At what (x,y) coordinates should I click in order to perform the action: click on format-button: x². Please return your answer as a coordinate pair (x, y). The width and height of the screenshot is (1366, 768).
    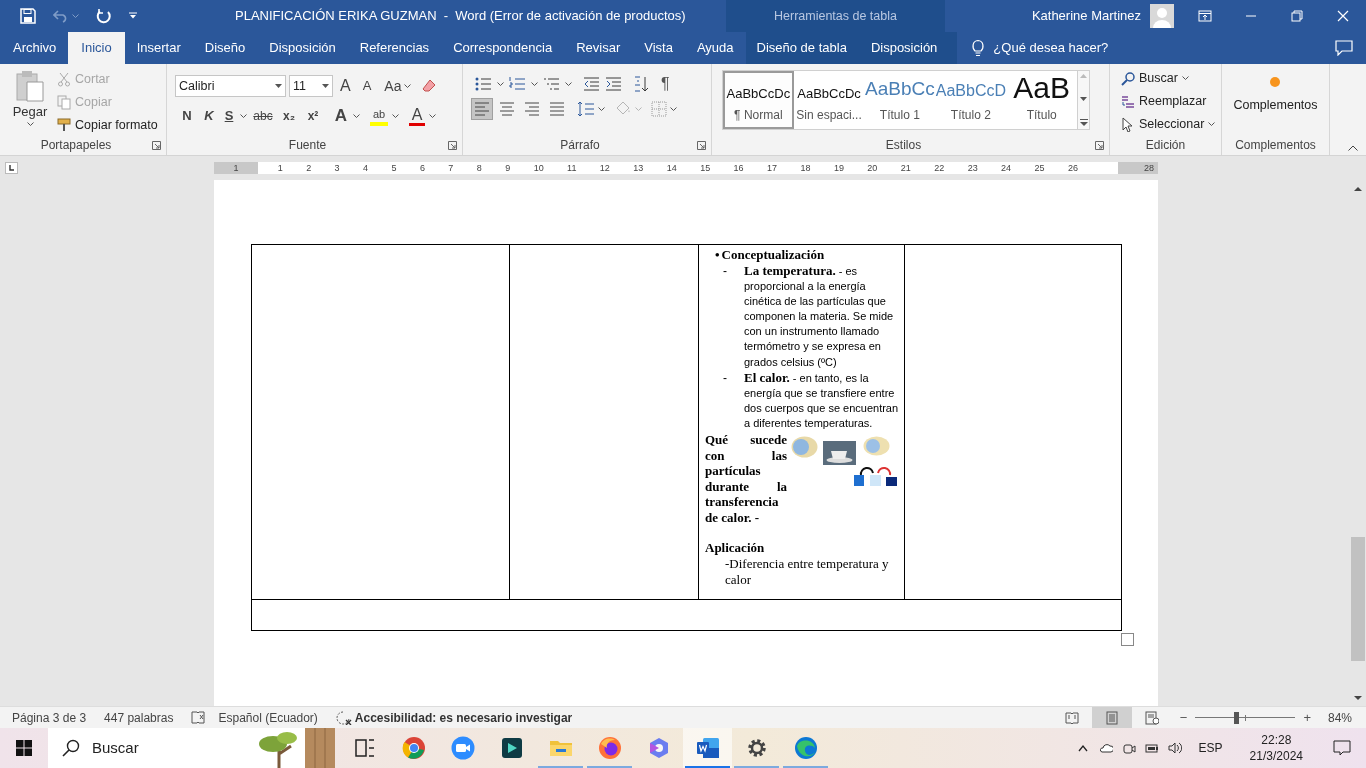
    Looking at the image, I should click on (313, 116).